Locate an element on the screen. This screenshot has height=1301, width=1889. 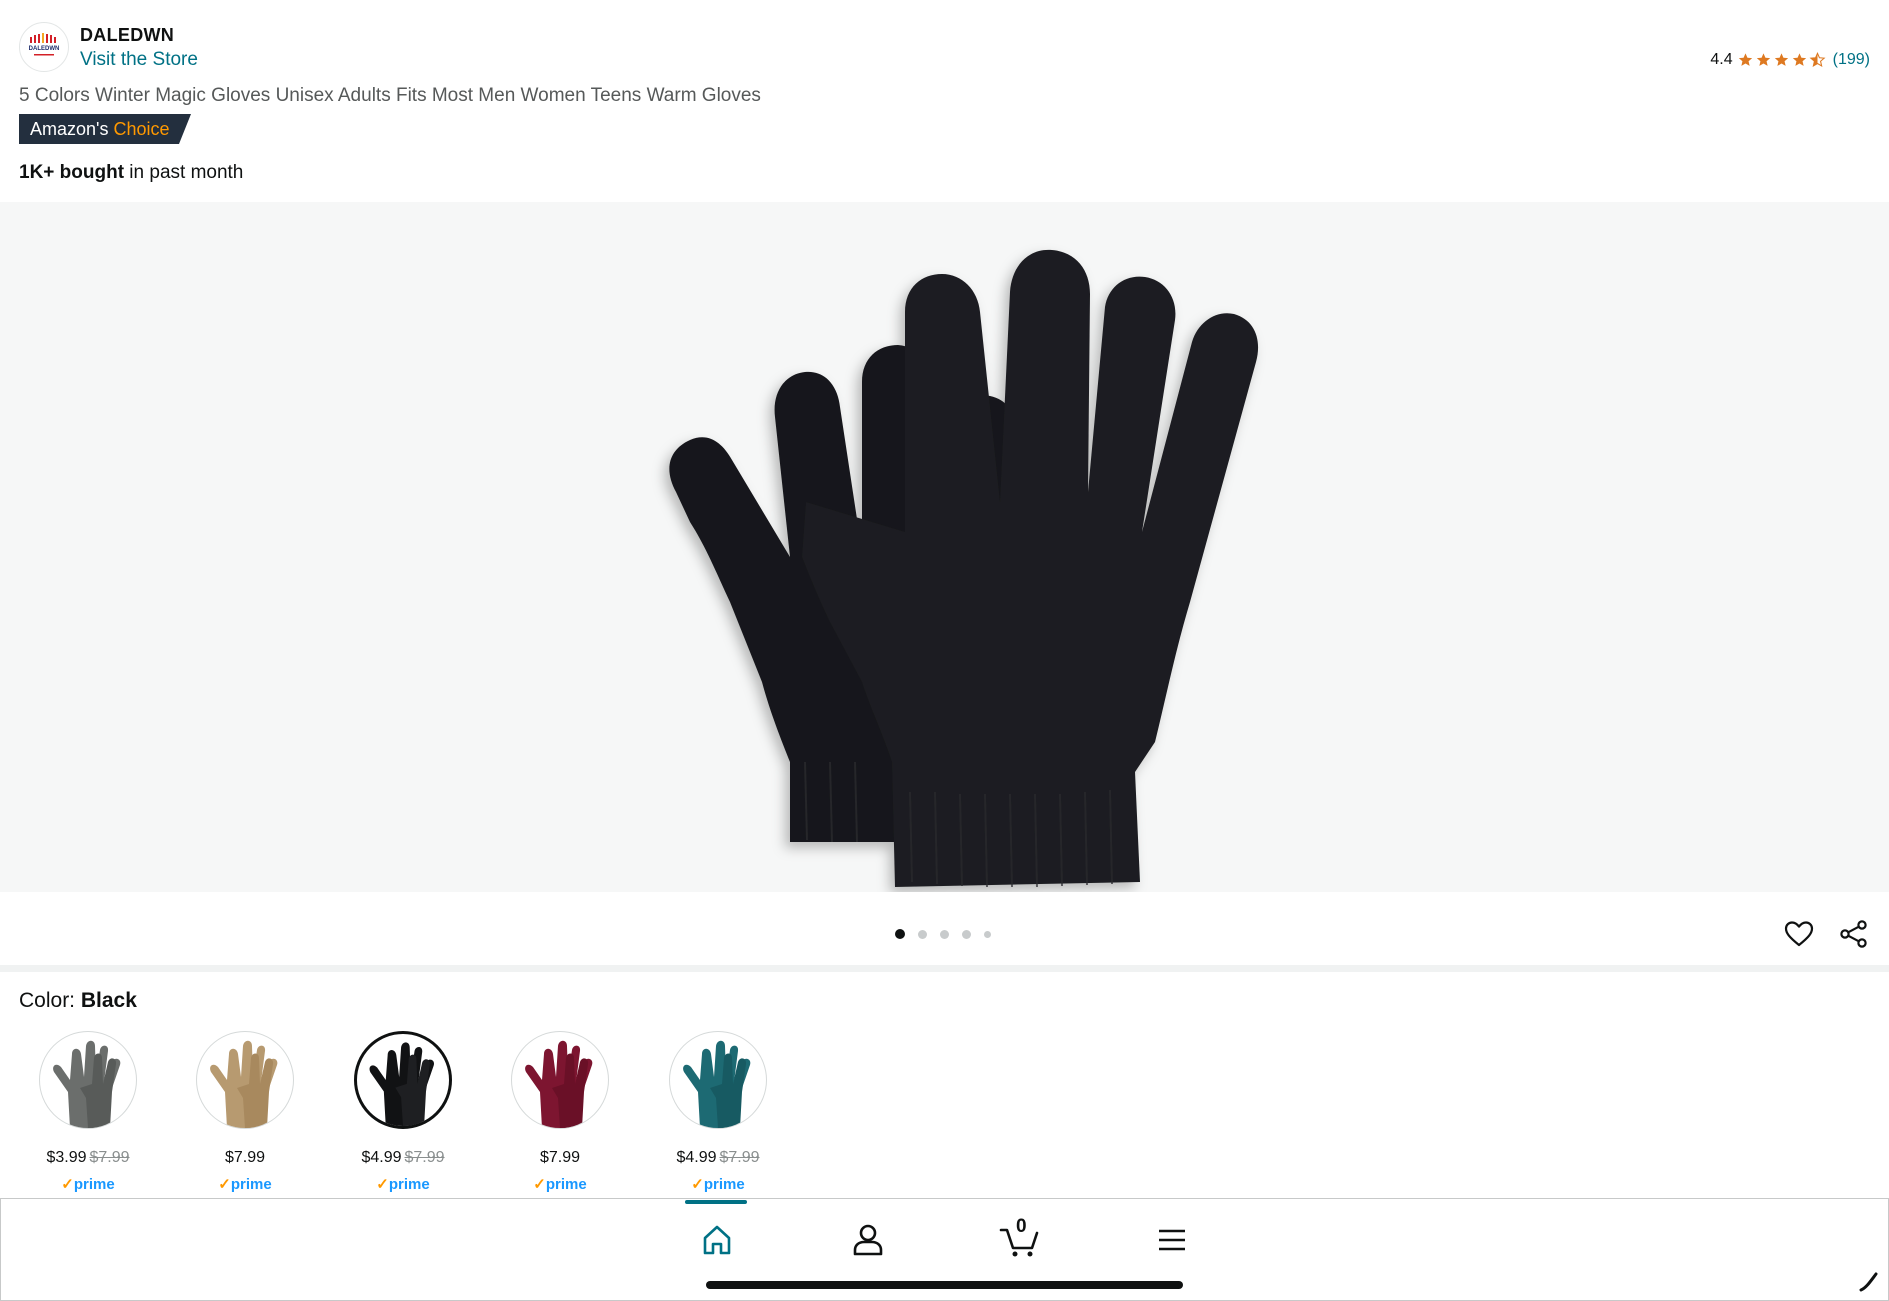
star-half-icon is located at coordinates (1817, 60).